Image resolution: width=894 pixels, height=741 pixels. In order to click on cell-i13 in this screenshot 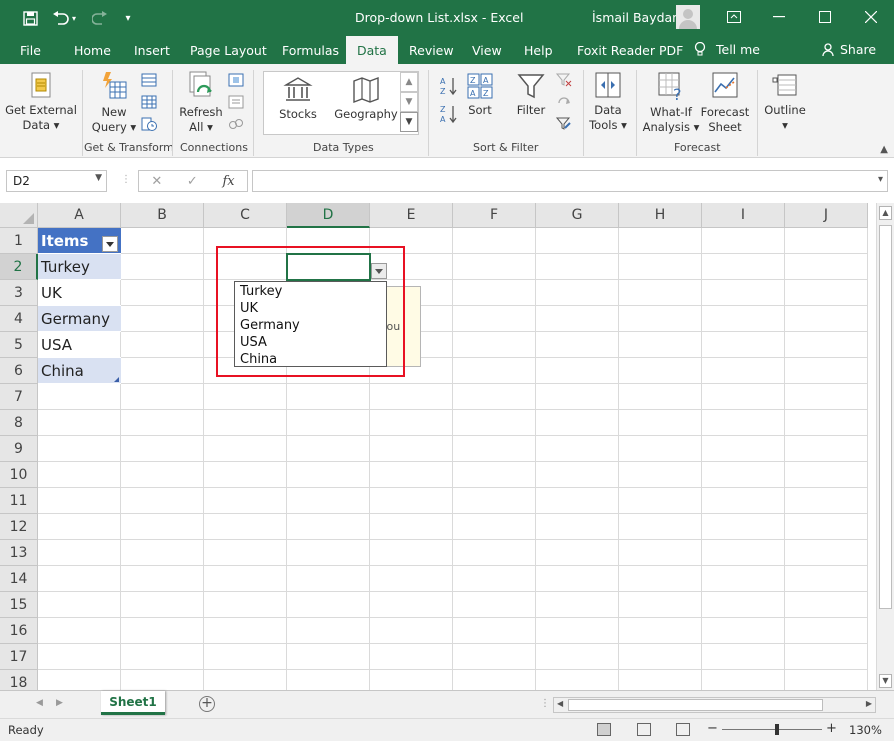, I will do `click(743, 553)`.